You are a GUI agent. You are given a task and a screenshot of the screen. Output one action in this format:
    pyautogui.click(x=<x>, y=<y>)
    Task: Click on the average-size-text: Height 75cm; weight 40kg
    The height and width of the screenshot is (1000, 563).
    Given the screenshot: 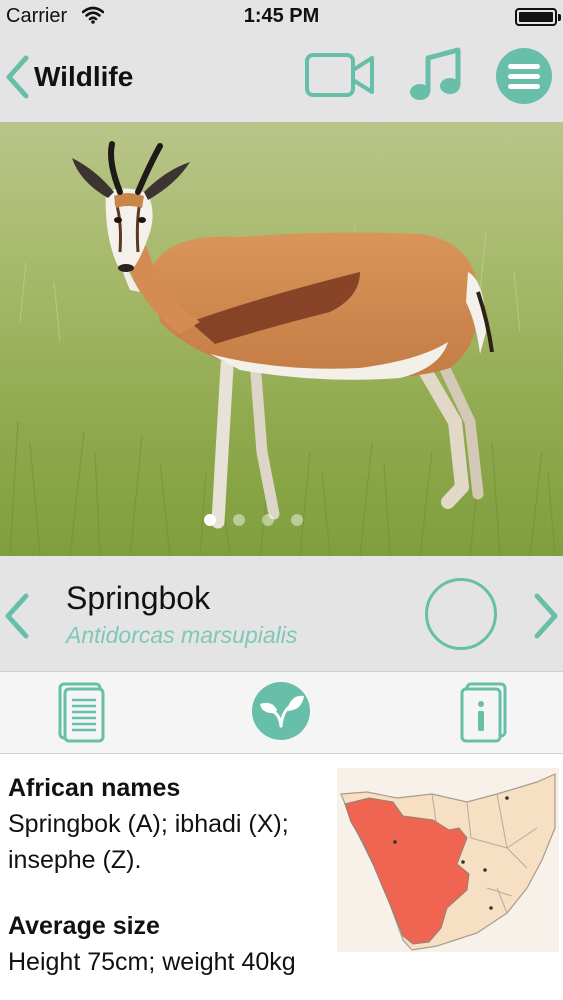 What is the action you would take?
    pyautogui.click(x=152, y=962)
    